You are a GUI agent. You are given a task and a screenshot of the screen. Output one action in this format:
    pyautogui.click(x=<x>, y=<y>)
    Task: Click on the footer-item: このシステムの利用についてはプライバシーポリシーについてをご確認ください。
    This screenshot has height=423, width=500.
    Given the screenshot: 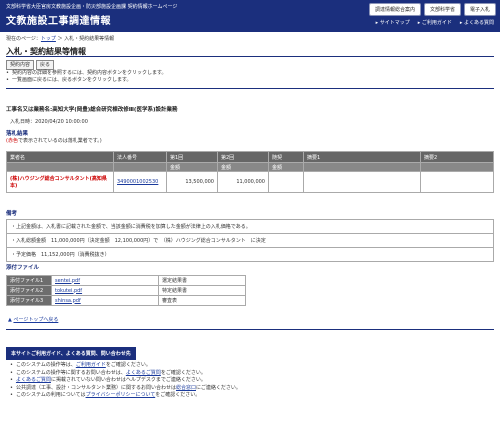 What is the action you would take?
    pyautogui.click(x=125, y=396)
    